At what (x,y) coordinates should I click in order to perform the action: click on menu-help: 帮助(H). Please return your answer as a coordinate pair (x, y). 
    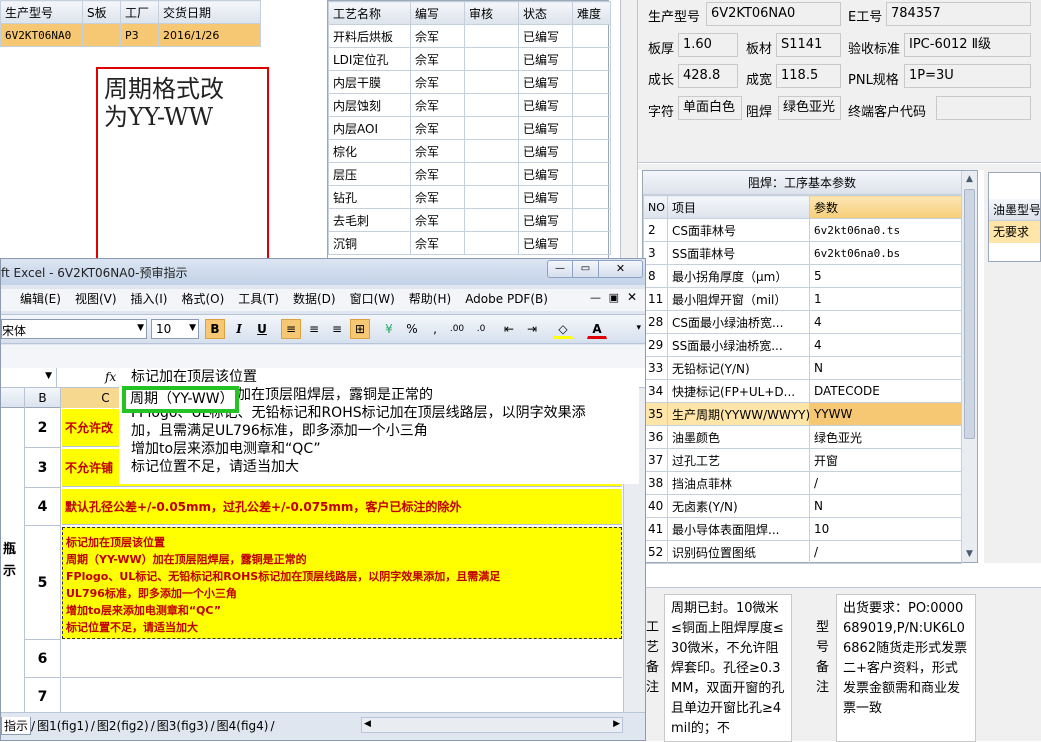
    Looking at the image, I should click on (430, 299).